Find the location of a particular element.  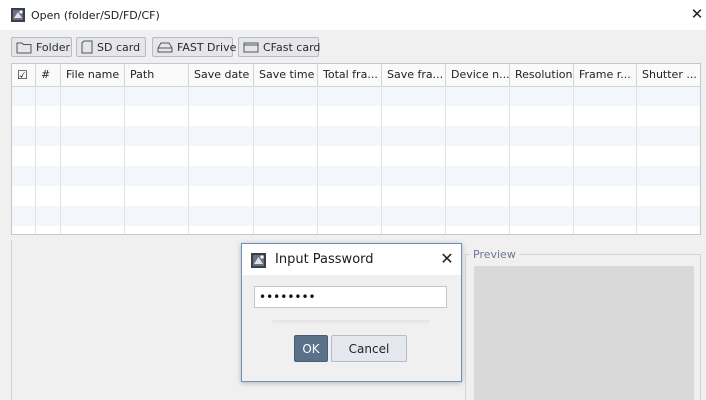

column-header-resolution: Resolution is located at coordinates (542, 75).